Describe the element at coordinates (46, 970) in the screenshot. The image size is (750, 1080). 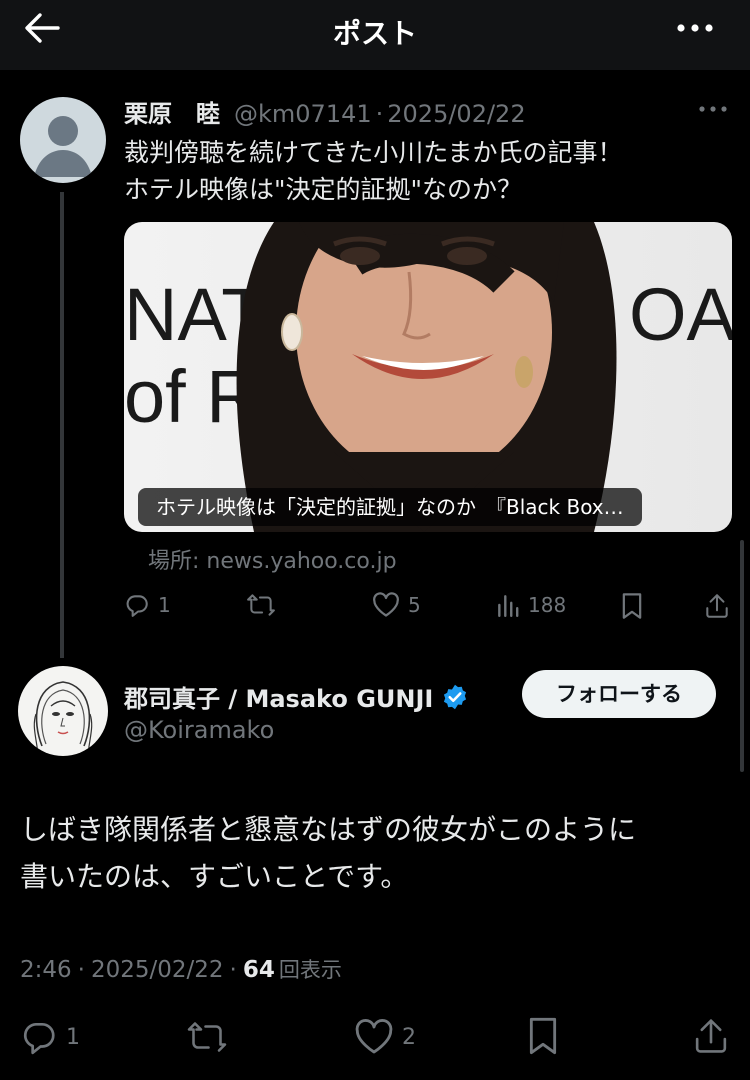
I see `main-time: 2:46` at that location.